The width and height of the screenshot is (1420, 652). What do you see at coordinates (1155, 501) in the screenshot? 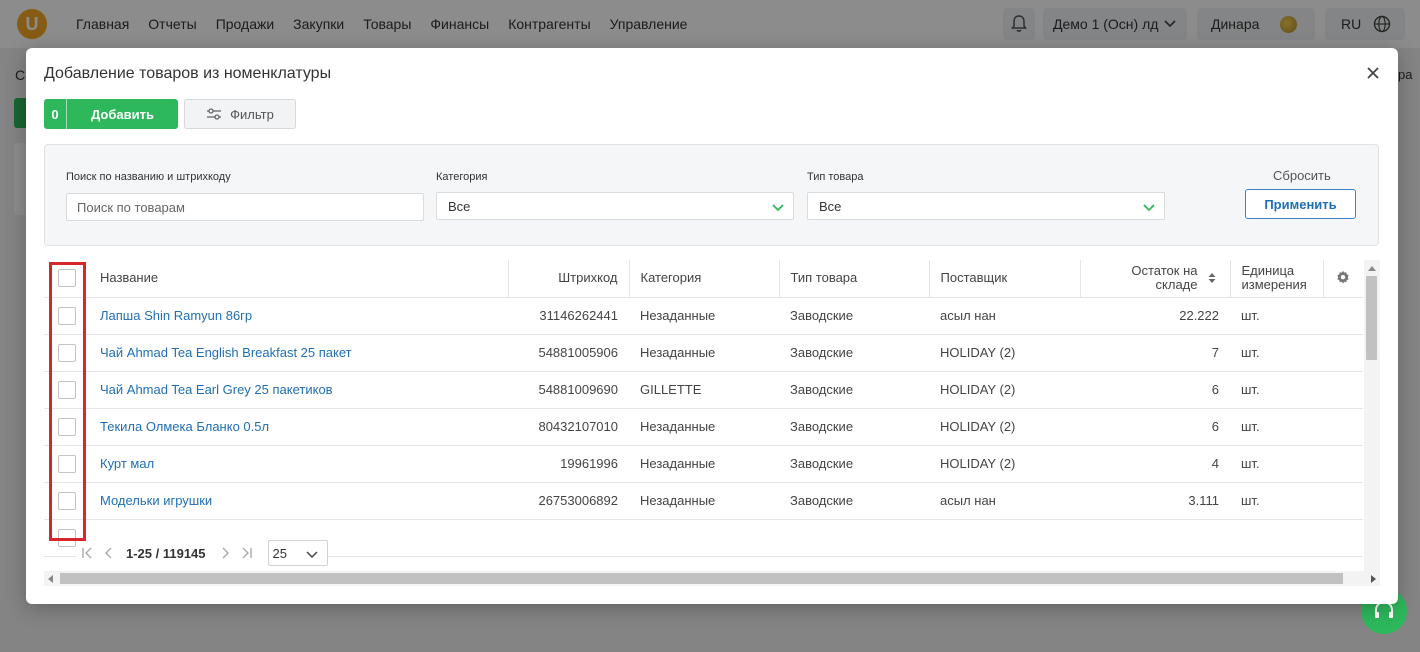
I see `stock-cell: 3.111` at bounding box center [1155, 501].